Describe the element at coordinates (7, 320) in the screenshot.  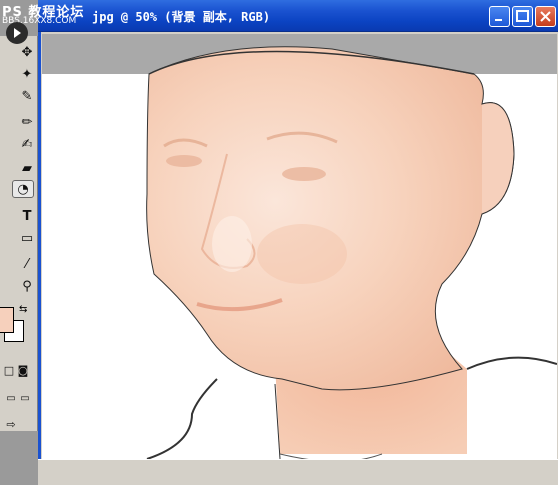
I see `foreground-color-swatch` at that location.